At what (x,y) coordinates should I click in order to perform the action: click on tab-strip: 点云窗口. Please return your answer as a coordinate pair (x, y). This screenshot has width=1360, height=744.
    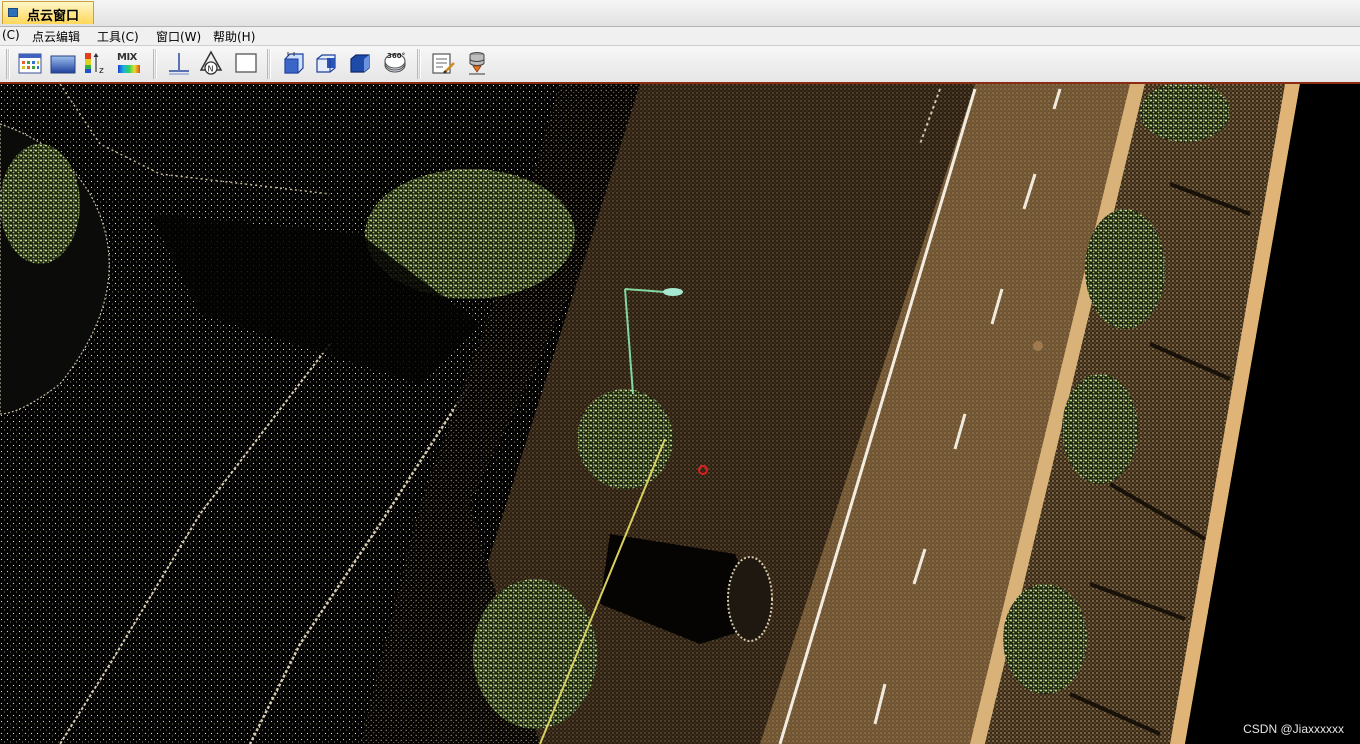
    Looking at the image, I should click on (680, 13).